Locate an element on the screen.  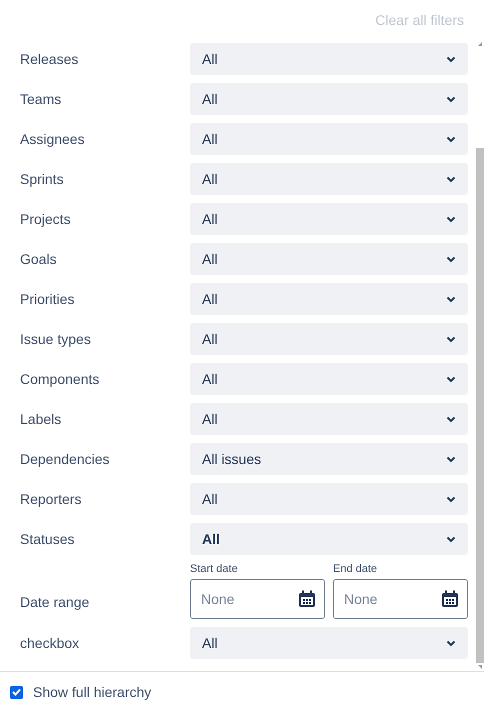
filter-label: Goals is located at coordinates (39, 259).